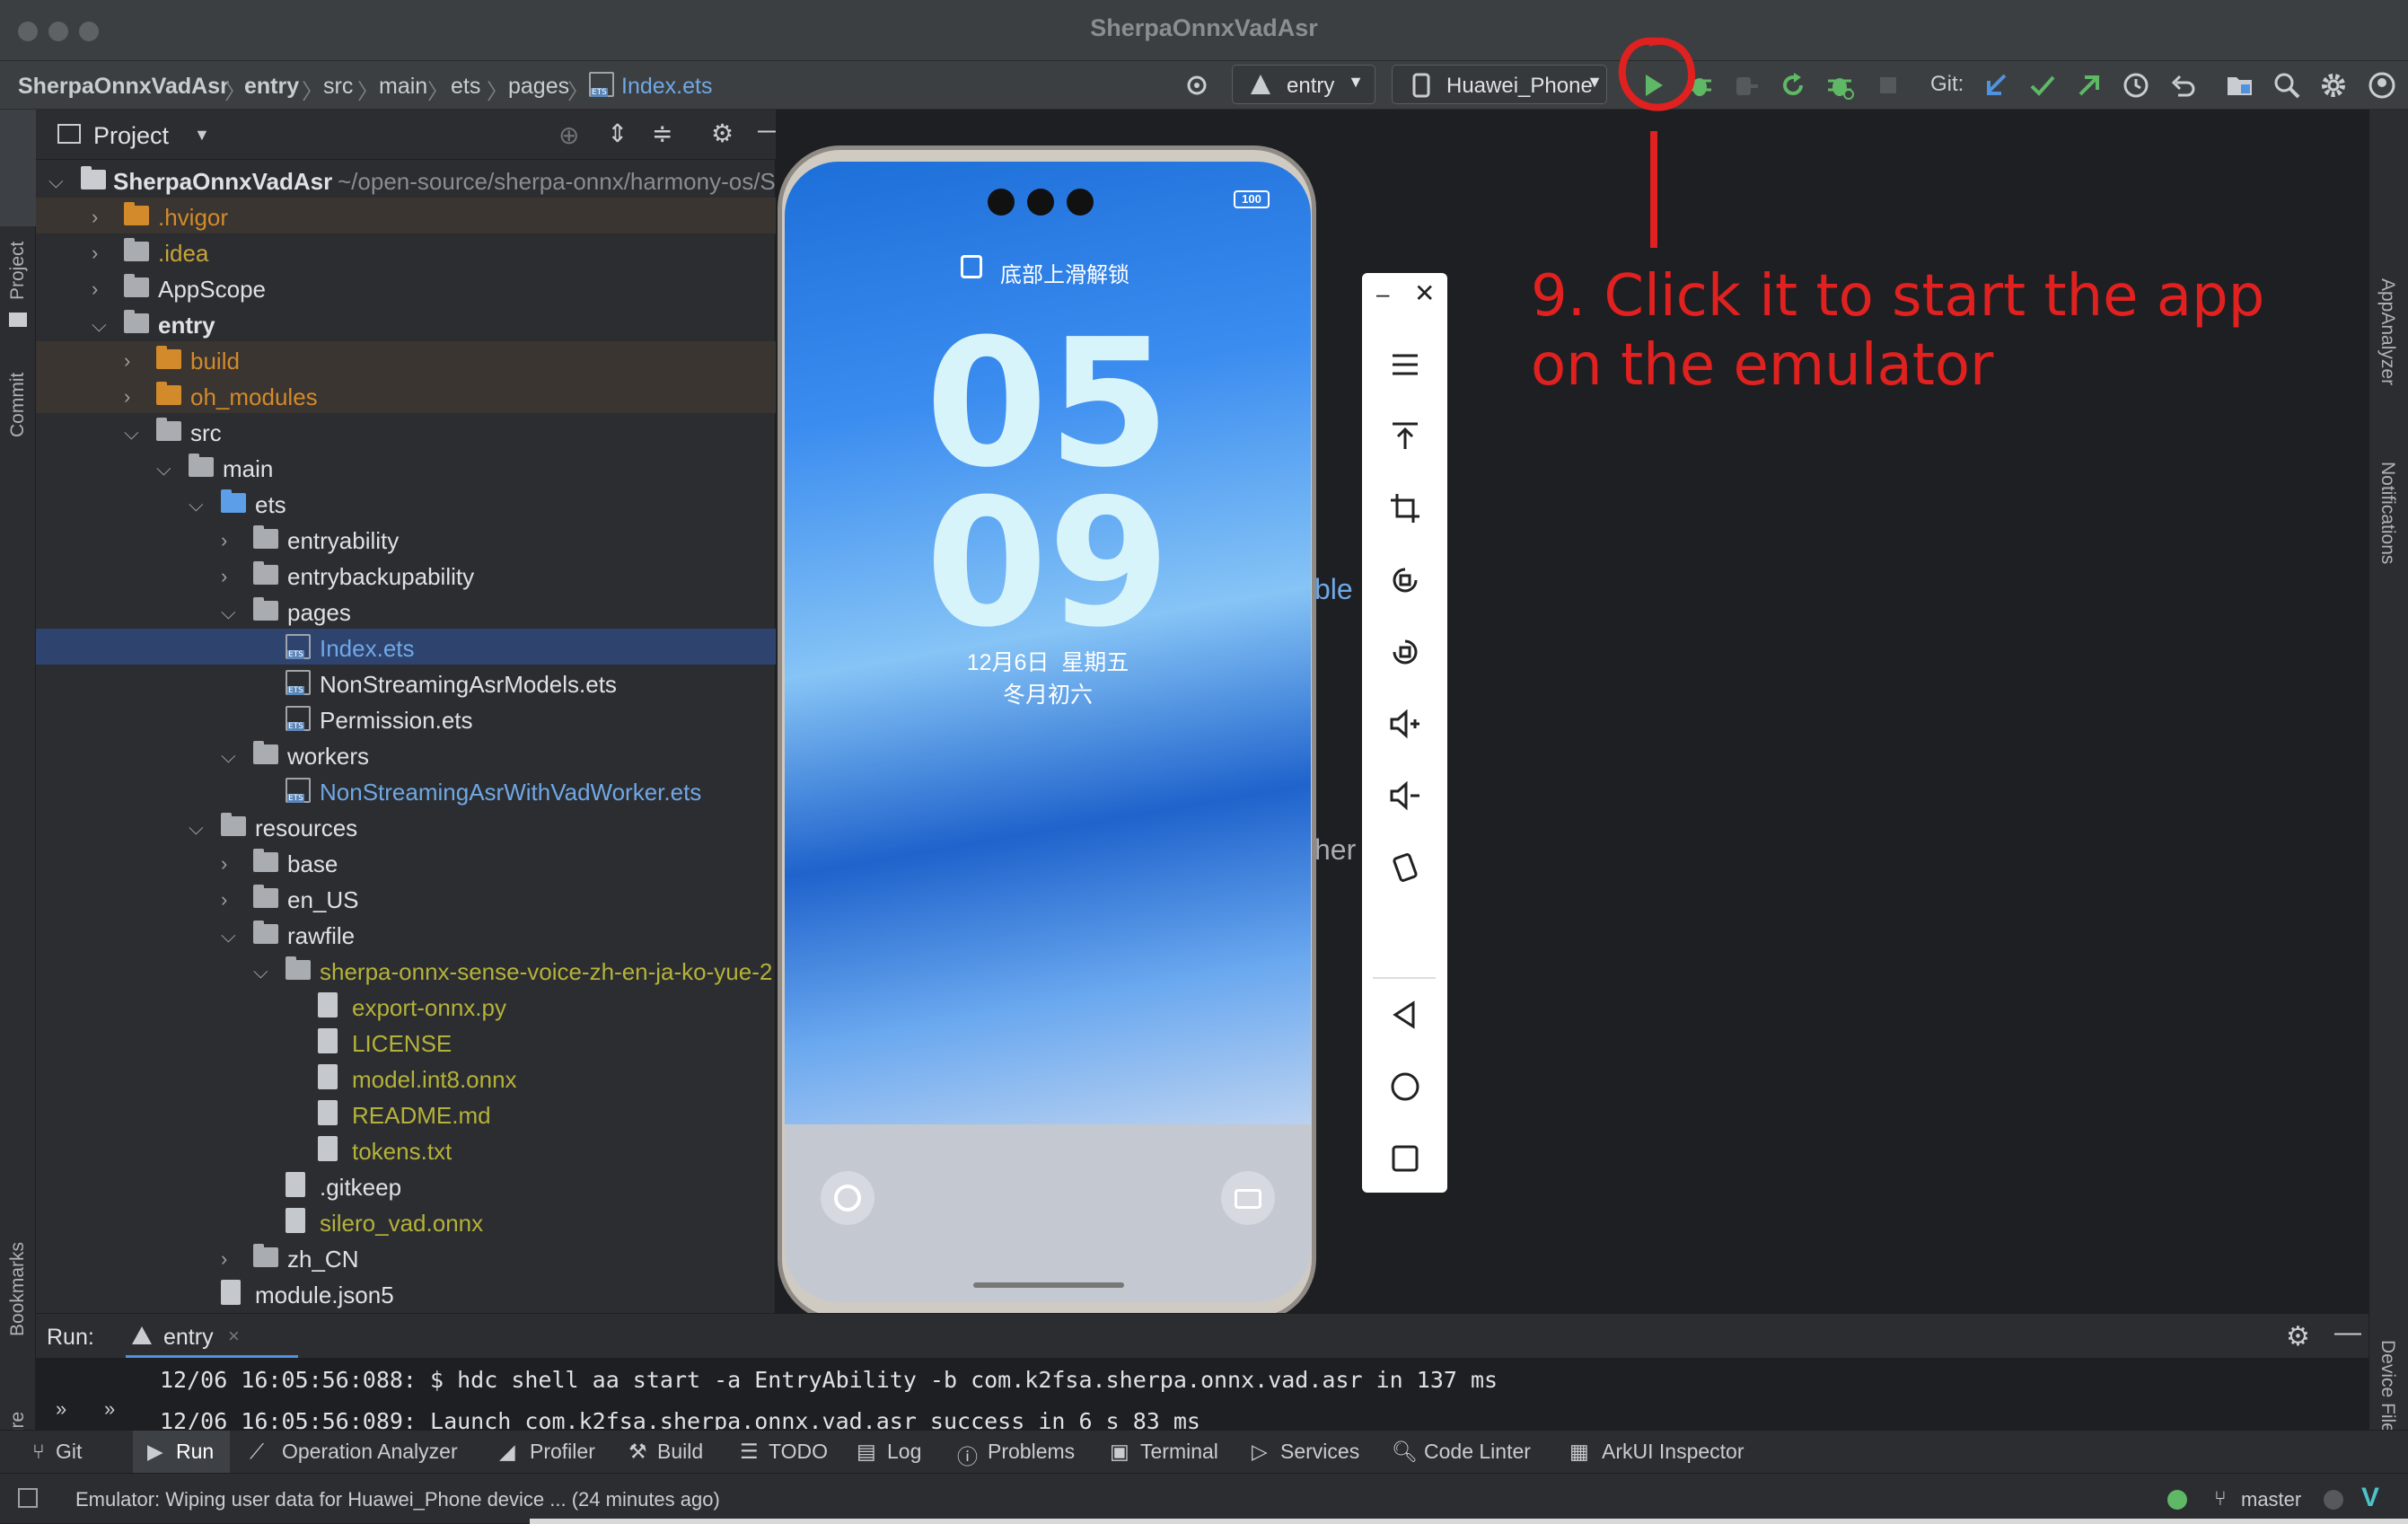 This screenshot has width=2408, height=1524. Describe the element at coordinates (2370, 1498) in the screenshot. I see `vcs-check-icon: V` at that location.